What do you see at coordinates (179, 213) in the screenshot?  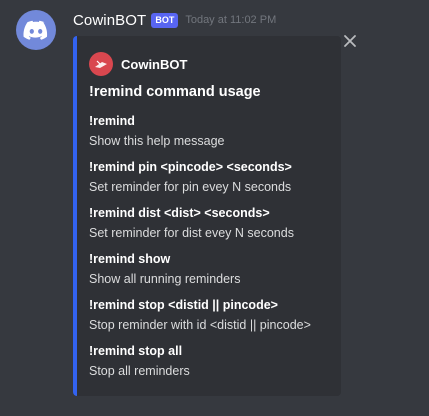 I see `field-name: !remind dist <dist> <seconds>` at bounding box center [179, 213].